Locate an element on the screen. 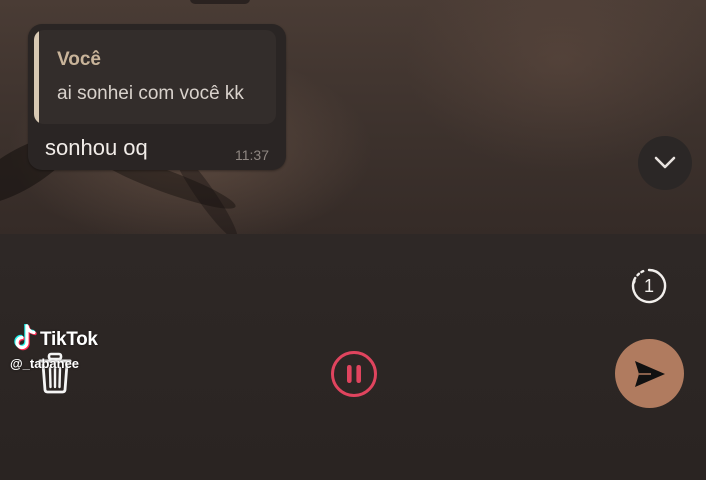 The height and width of the screenshot is (480, 706). view-once-label: 1 is located at coordinates (648, 286).